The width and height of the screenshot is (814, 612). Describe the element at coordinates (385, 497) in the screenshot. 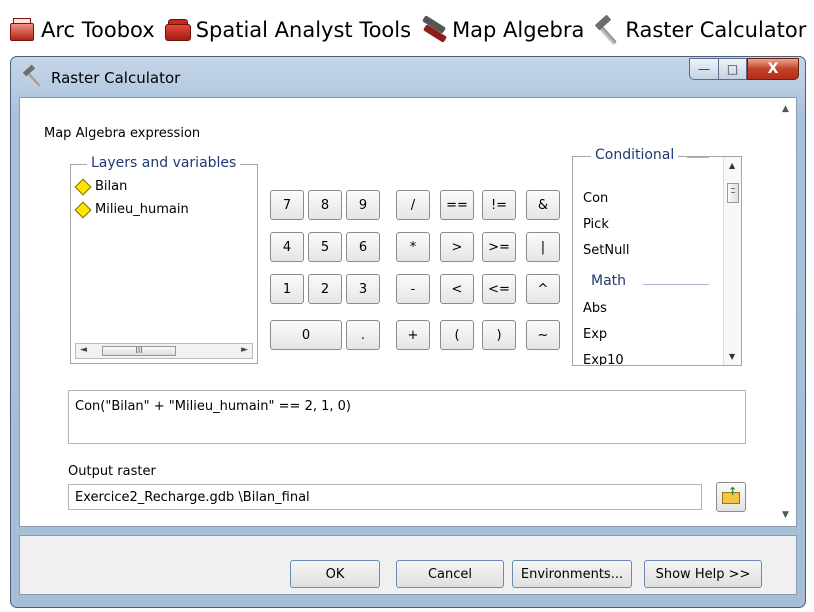

I see `output-raster-field: Exercice2_Recharge.gdb \Bilan_final` at that location.